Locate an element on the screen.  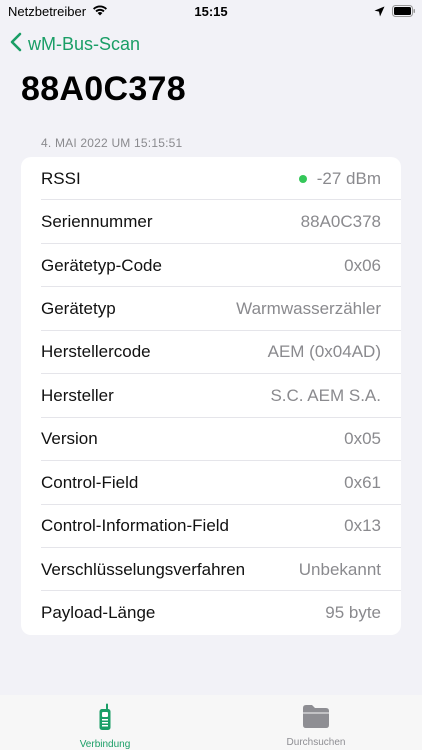
detail-row-manufacturer: Hersteller S.C. AEM S.A. is located at coordinates (211, 396).